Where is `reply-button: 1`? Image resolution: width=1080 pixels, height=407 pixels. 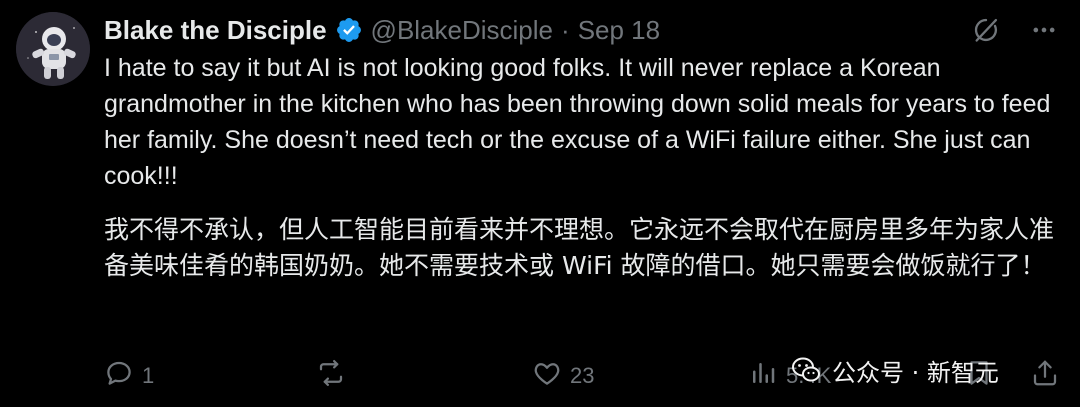 reply-button: 1 is located at coordinates (129, 376).